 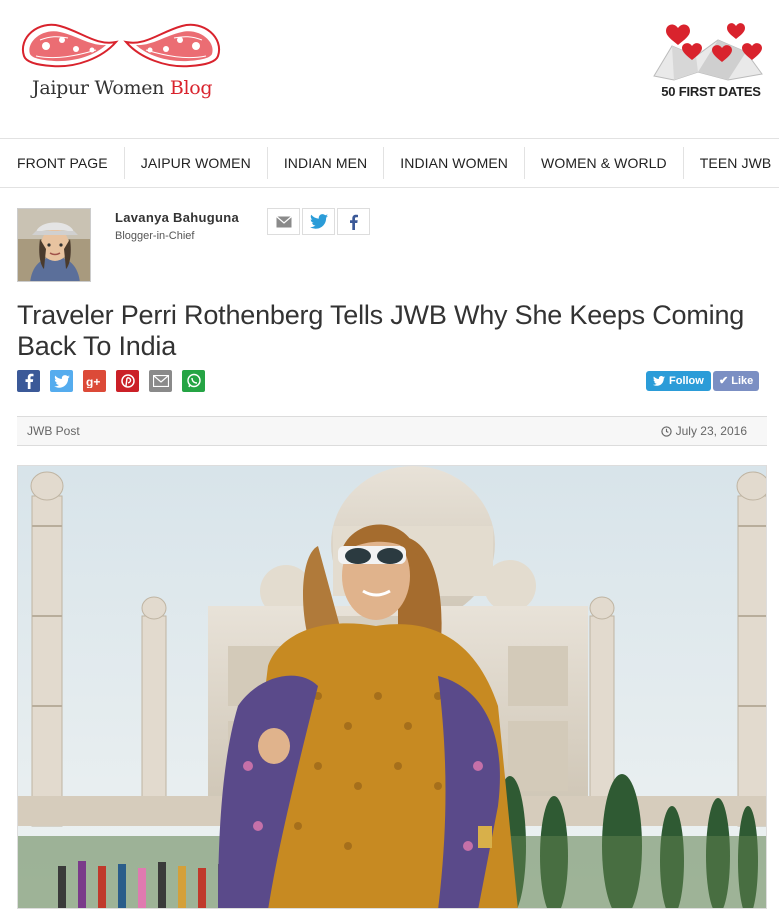 I want to click on author-twitter-button, so click(x=318, y=221).